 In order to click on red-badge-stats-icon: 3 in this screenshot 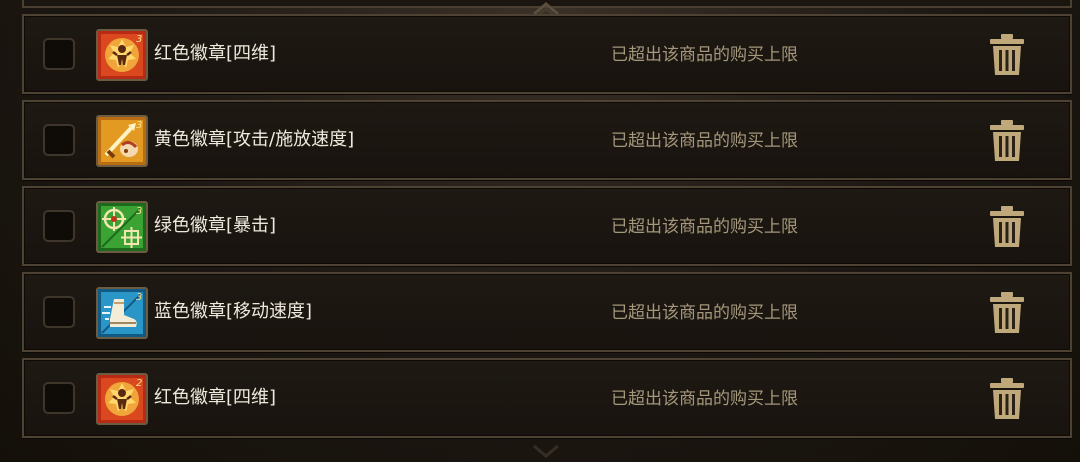, I will do `click(122, 55)`.